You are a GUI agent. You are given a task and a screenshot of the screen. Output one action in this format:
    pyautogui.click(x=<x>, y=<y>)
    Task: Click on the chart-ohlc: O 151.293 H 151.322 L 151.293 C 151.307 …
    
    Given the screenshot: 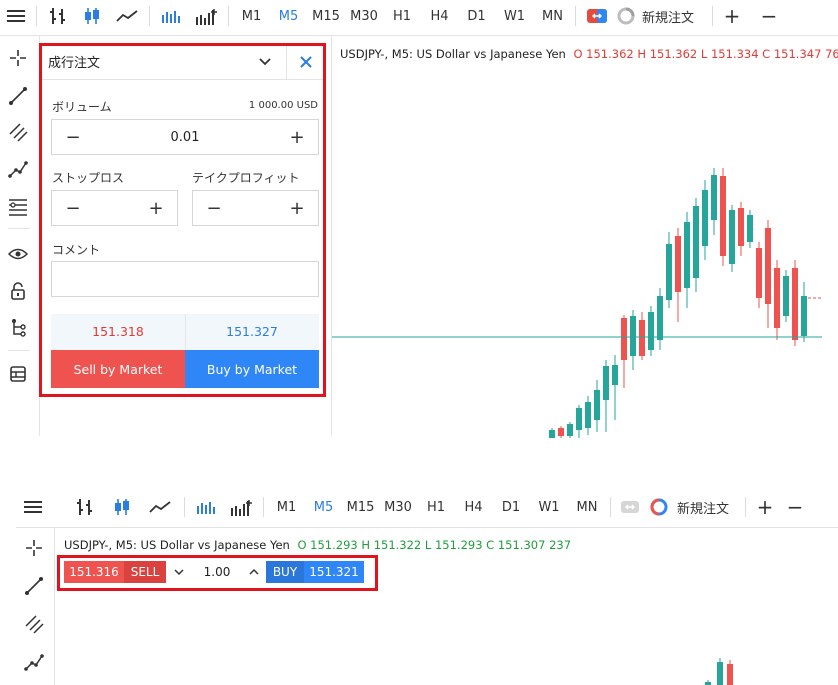 What is the action you would take?
    pyautogui.click(x=434, y=545)
    